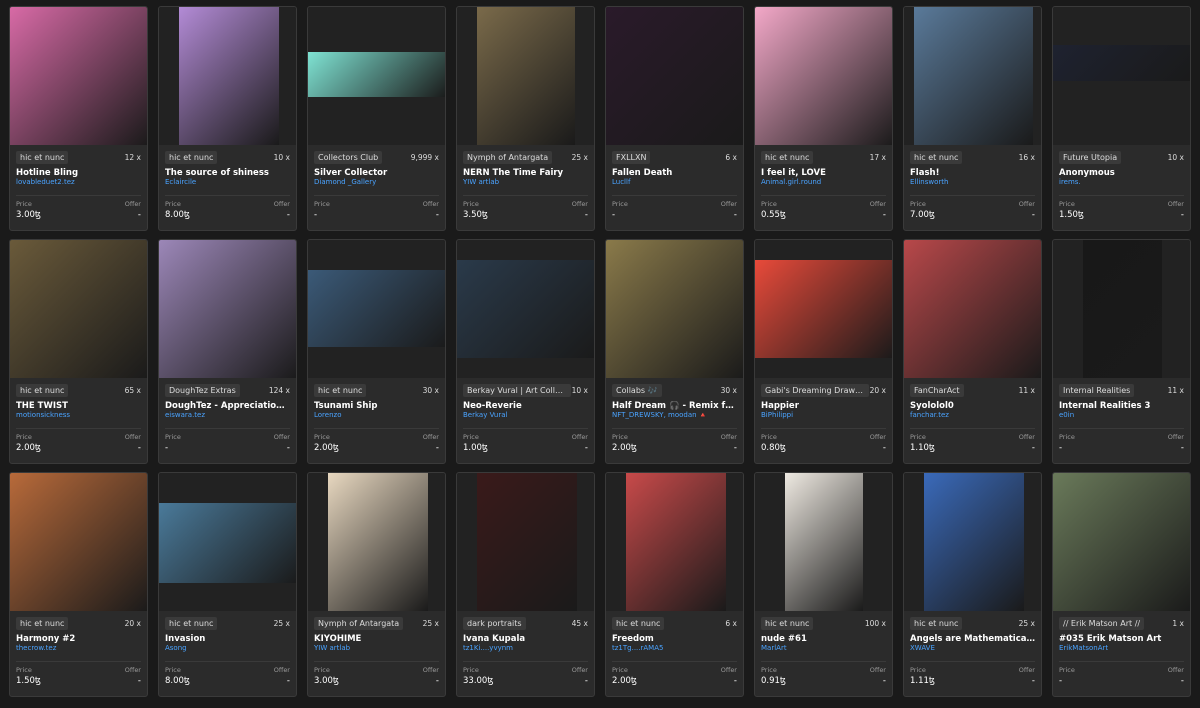 The height and width of the screenshot is (708, 1200). What do you see at coordinates (823, 415) in the screenshot?
I see `artist-link: BiPhilippi` at bounding box center [823, 415].